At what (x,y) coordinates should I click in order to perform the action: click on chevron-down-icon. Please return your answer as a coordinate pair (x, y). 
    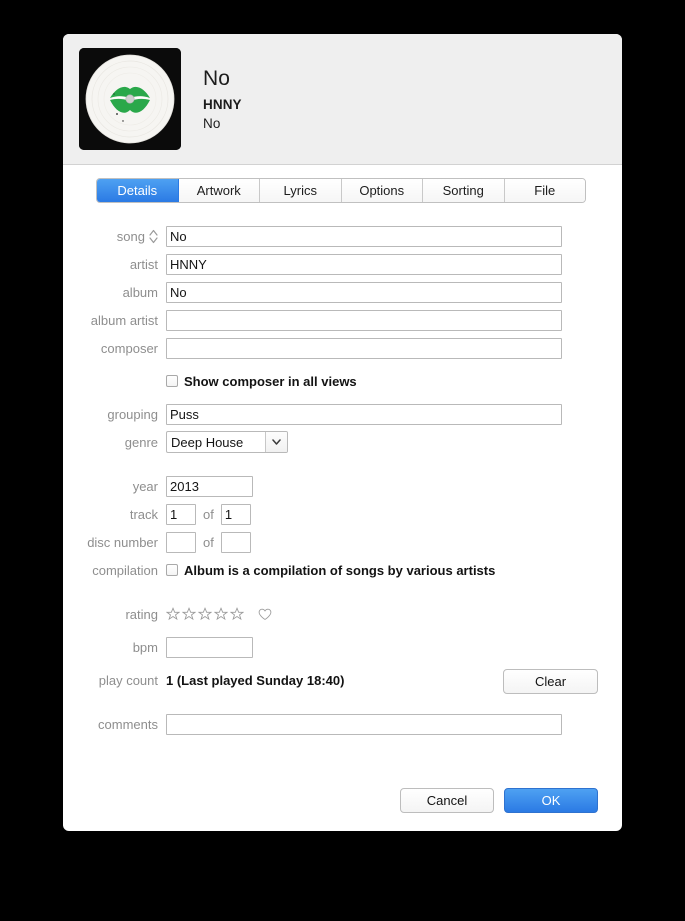
    Looking at the image, I should click on (276, 442).